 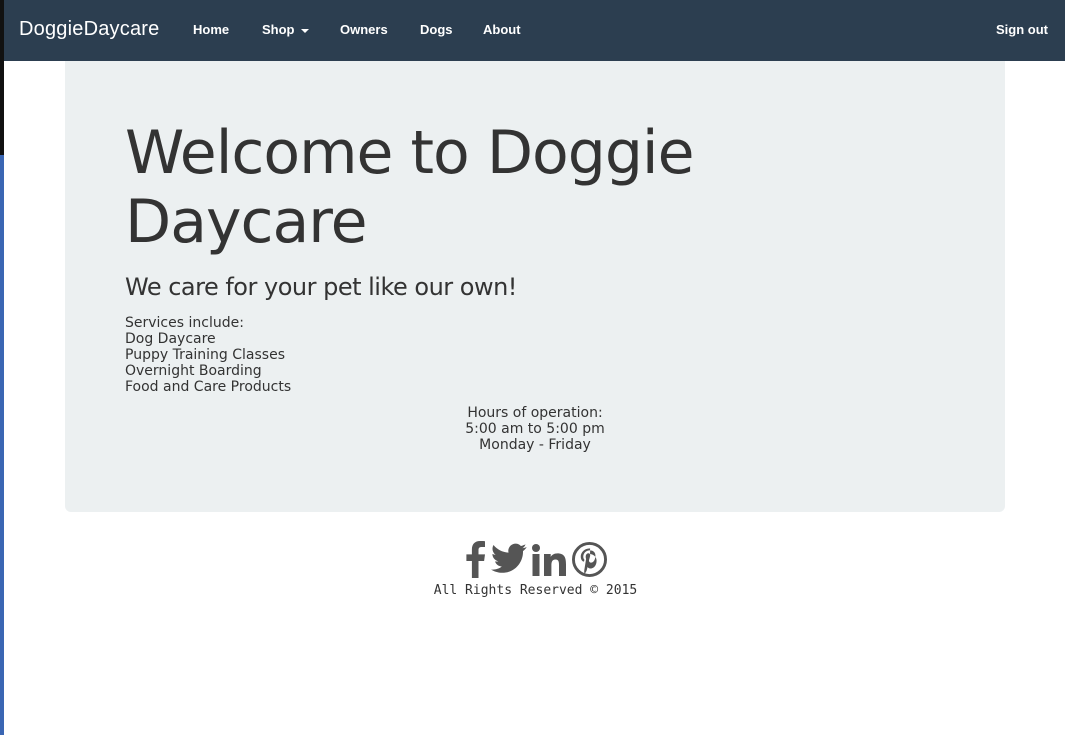 I want to click on copyright-text: All Rights Reserved © 2015, so click(x=535, y=590).